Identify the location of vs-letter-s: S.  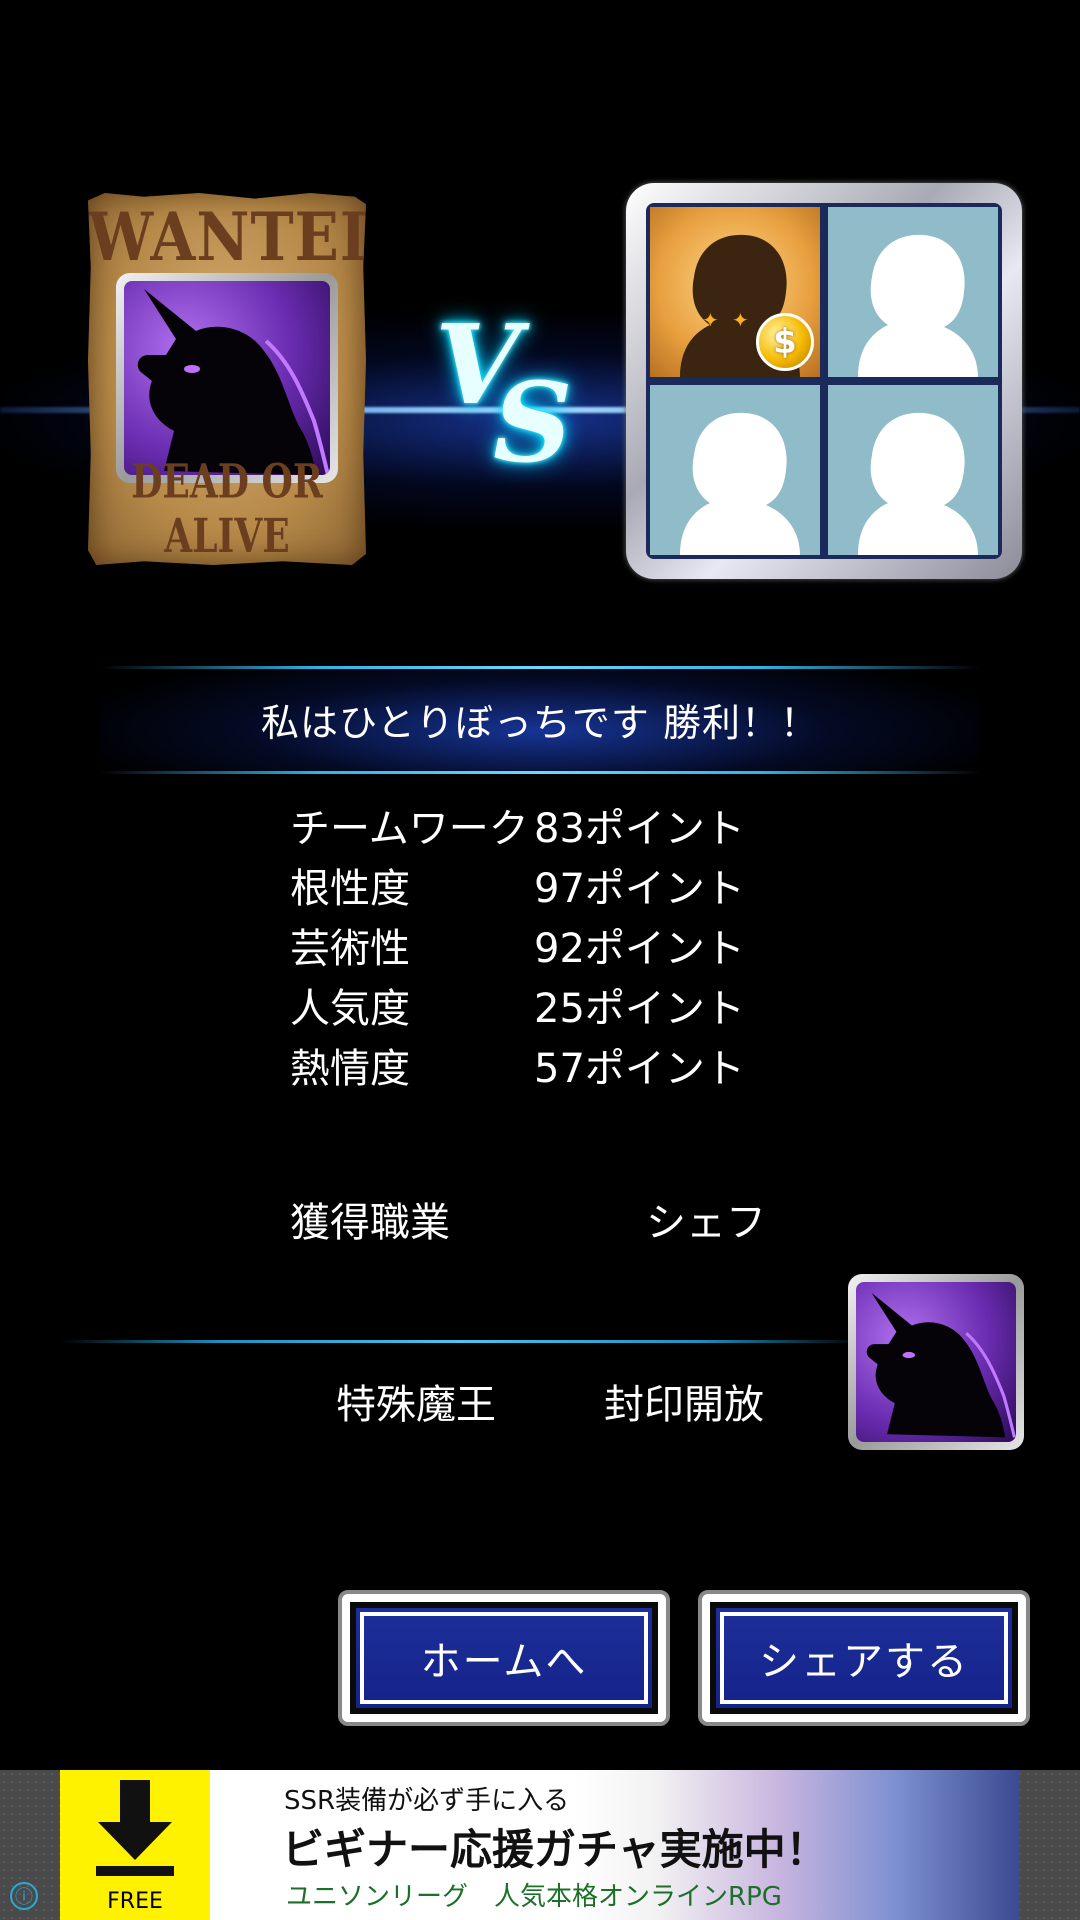
(533, 422).